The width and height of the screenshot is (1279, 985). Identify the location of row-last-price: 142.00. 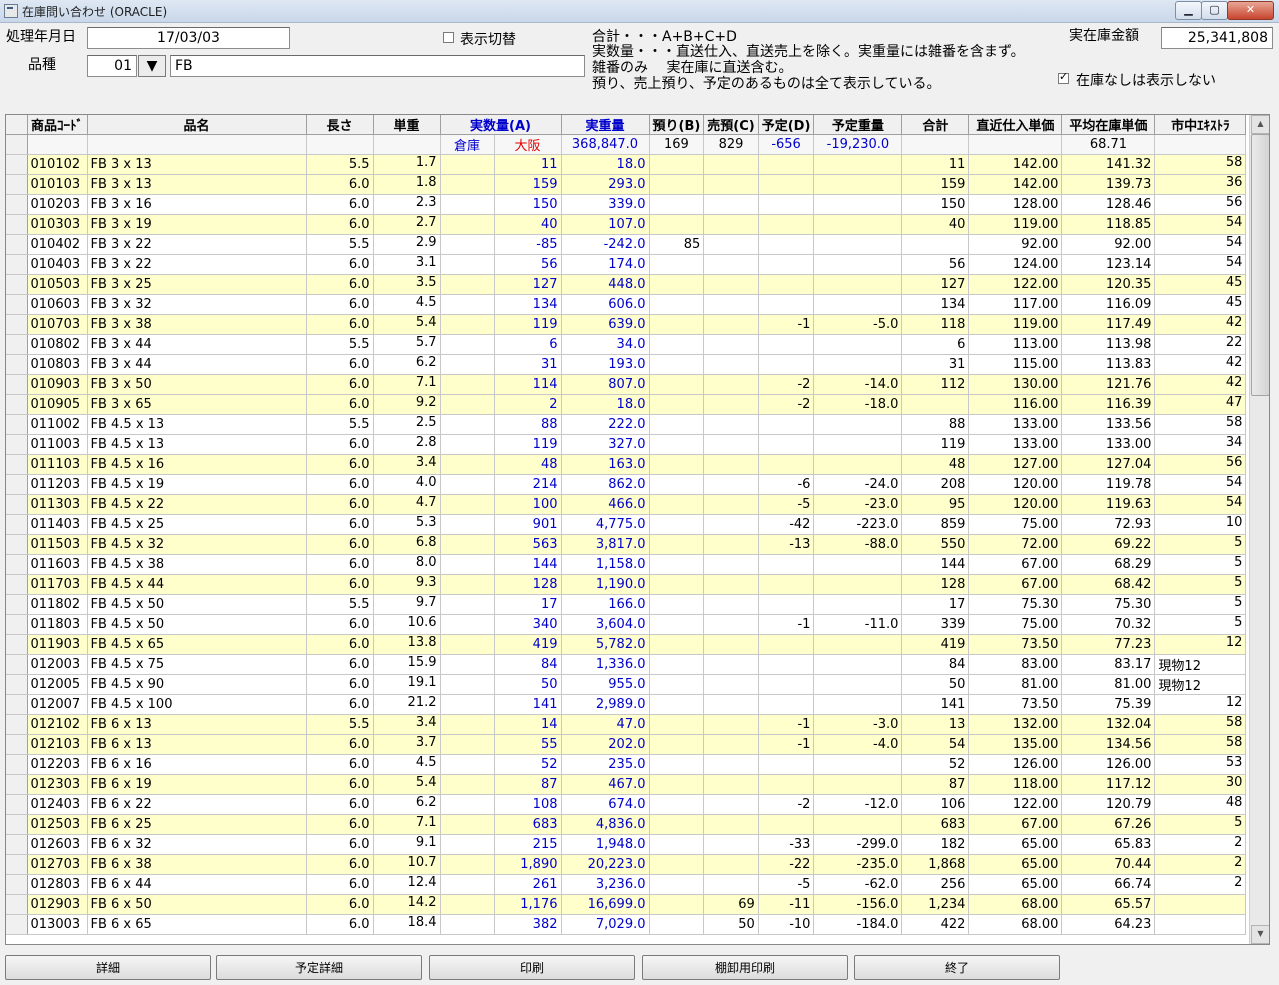
(1015, 164).